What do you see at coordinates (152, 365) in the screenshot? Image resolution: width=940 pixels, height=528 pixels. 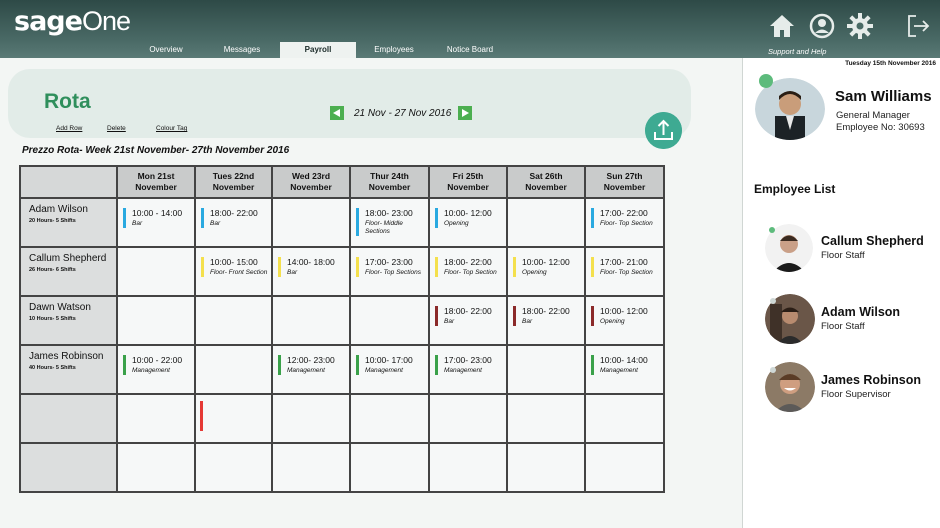 I see `shift-entry: 10:00 - 22:00 Management` at bounding box center [152, 365].